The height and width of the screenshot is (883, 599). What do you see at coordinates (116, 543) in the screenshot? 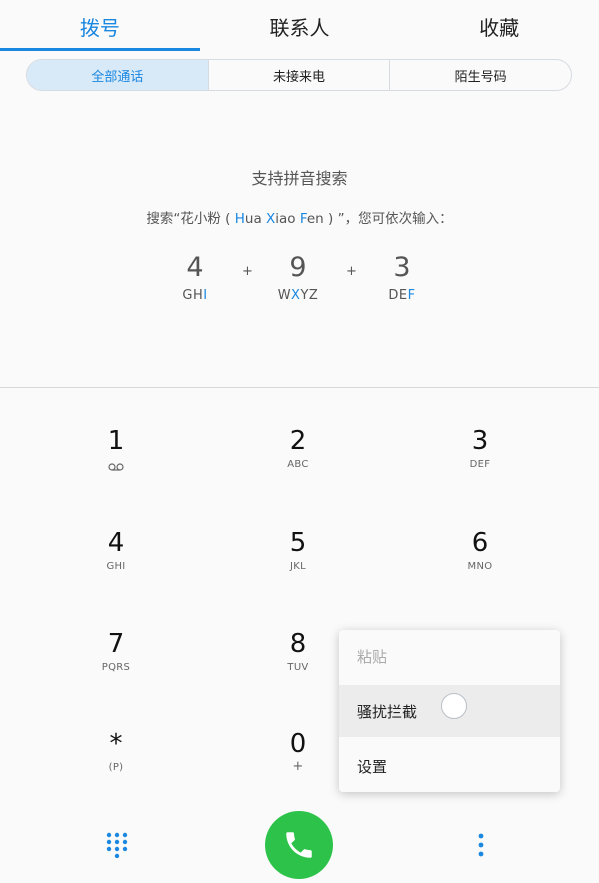
I see `key-digit: 4` at bounding box center [116, 543].